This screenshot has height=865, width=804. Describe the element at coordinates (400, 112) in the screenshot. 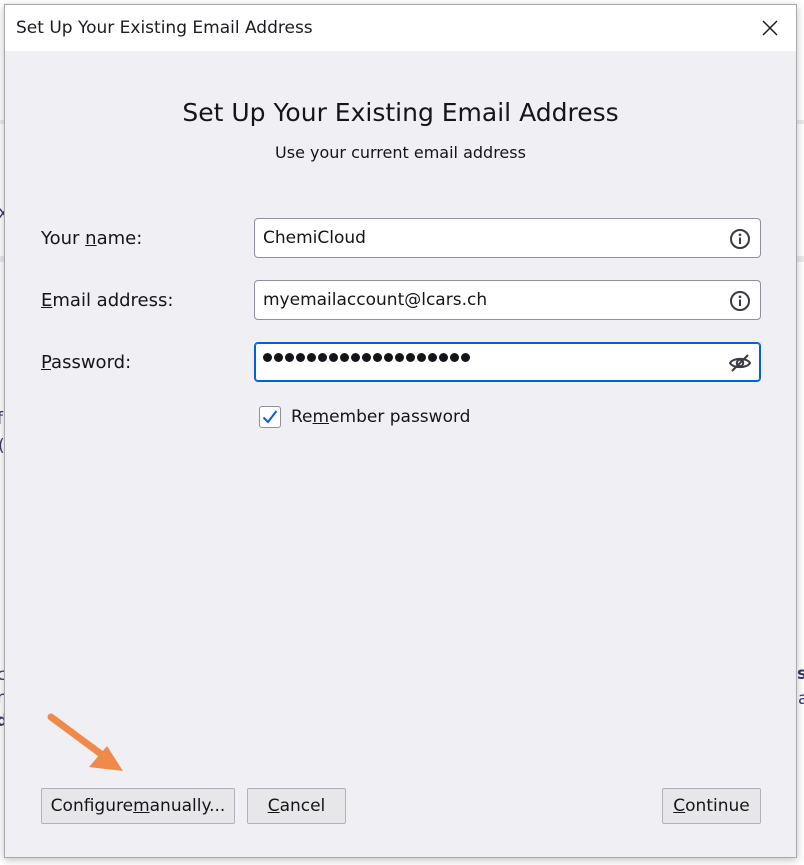

I see `page-title: Set Up Your Existing Email Address` at that location.